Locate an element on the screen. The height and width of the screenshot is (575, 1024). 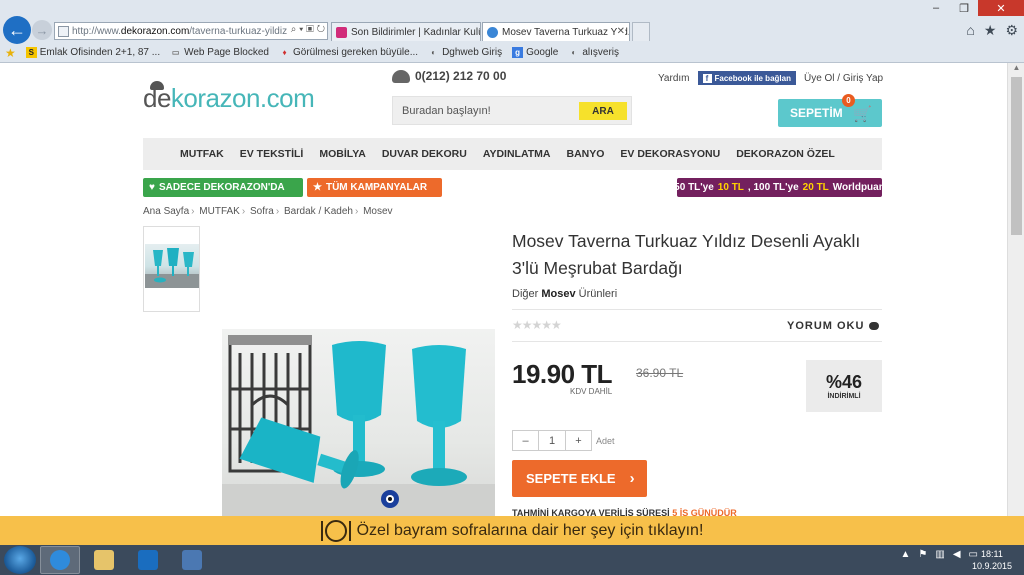
site-favicon-icon is located at coordinates (341, 32).